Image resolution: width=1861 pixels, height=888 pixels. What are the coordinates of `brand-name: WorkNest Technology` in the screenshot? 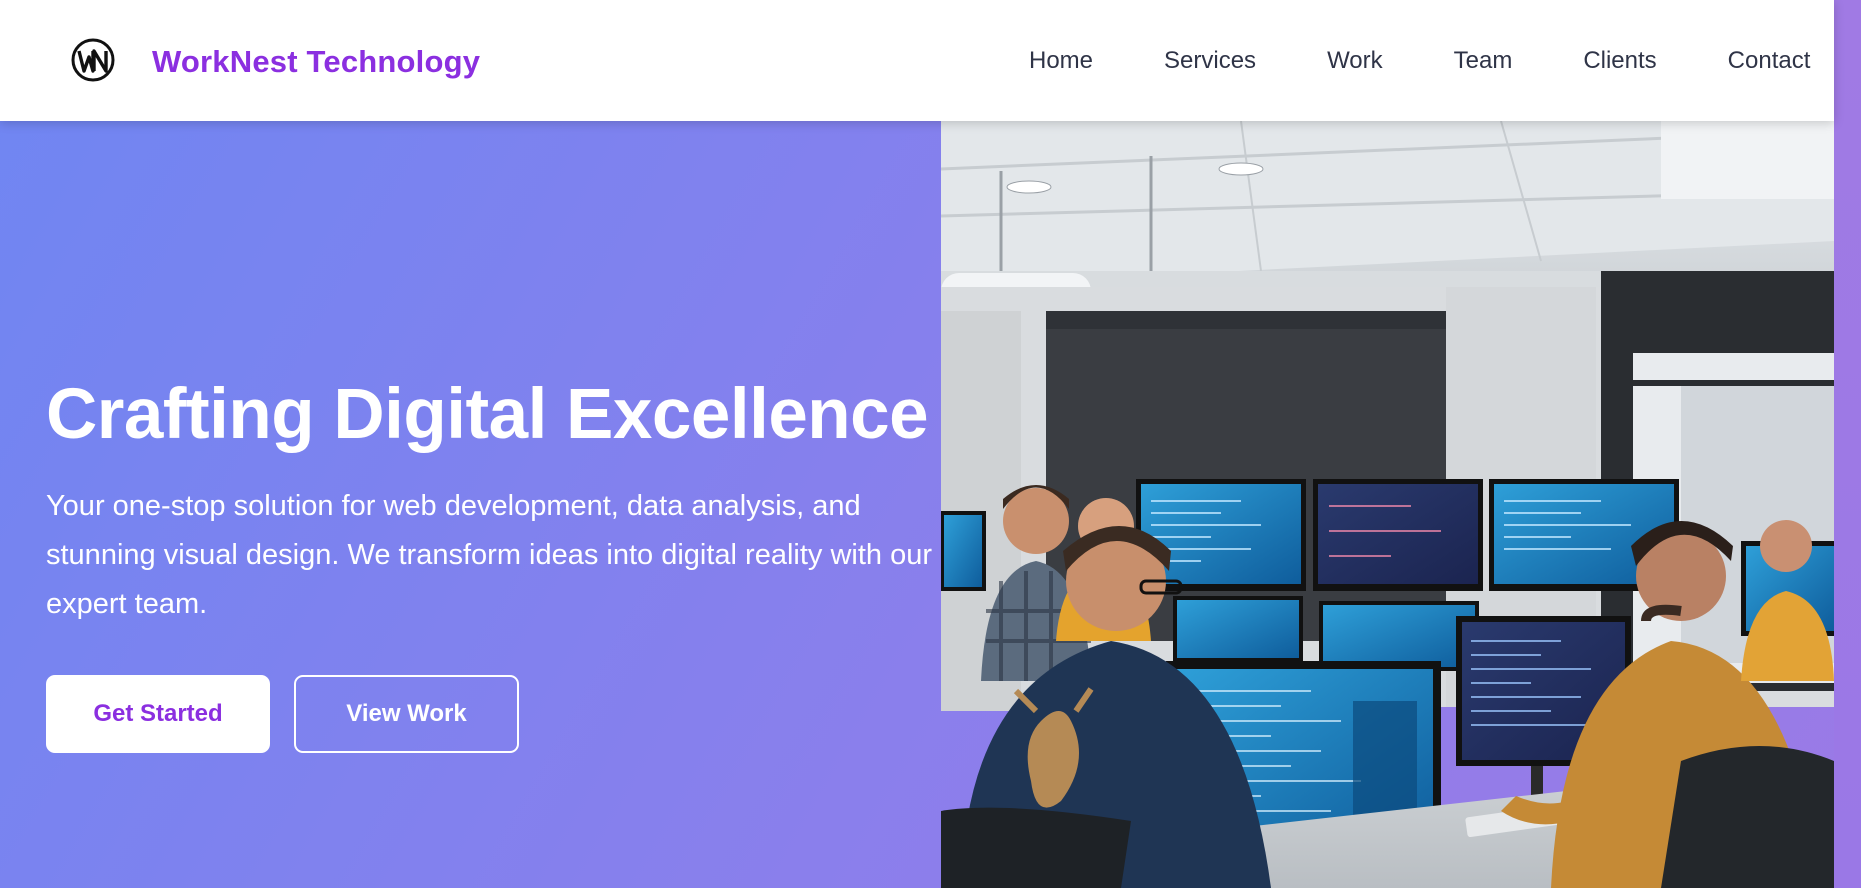 It's located at (316, 62).